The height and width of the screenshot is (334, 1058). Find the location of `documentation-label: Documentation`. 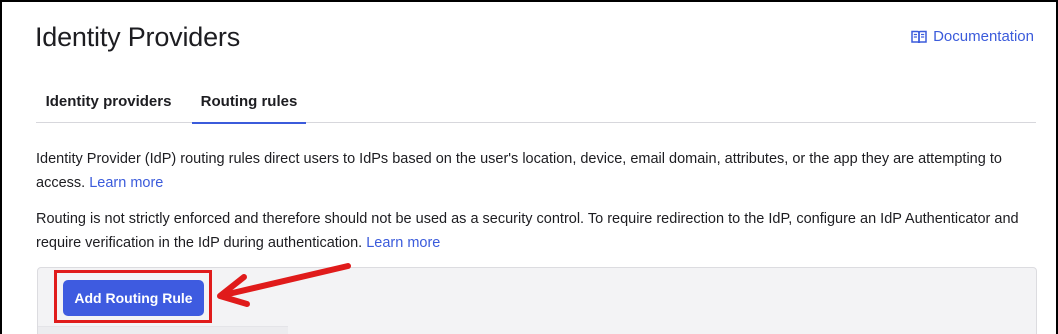

documentation-label: Documentation is located at coordinates (983, 36).